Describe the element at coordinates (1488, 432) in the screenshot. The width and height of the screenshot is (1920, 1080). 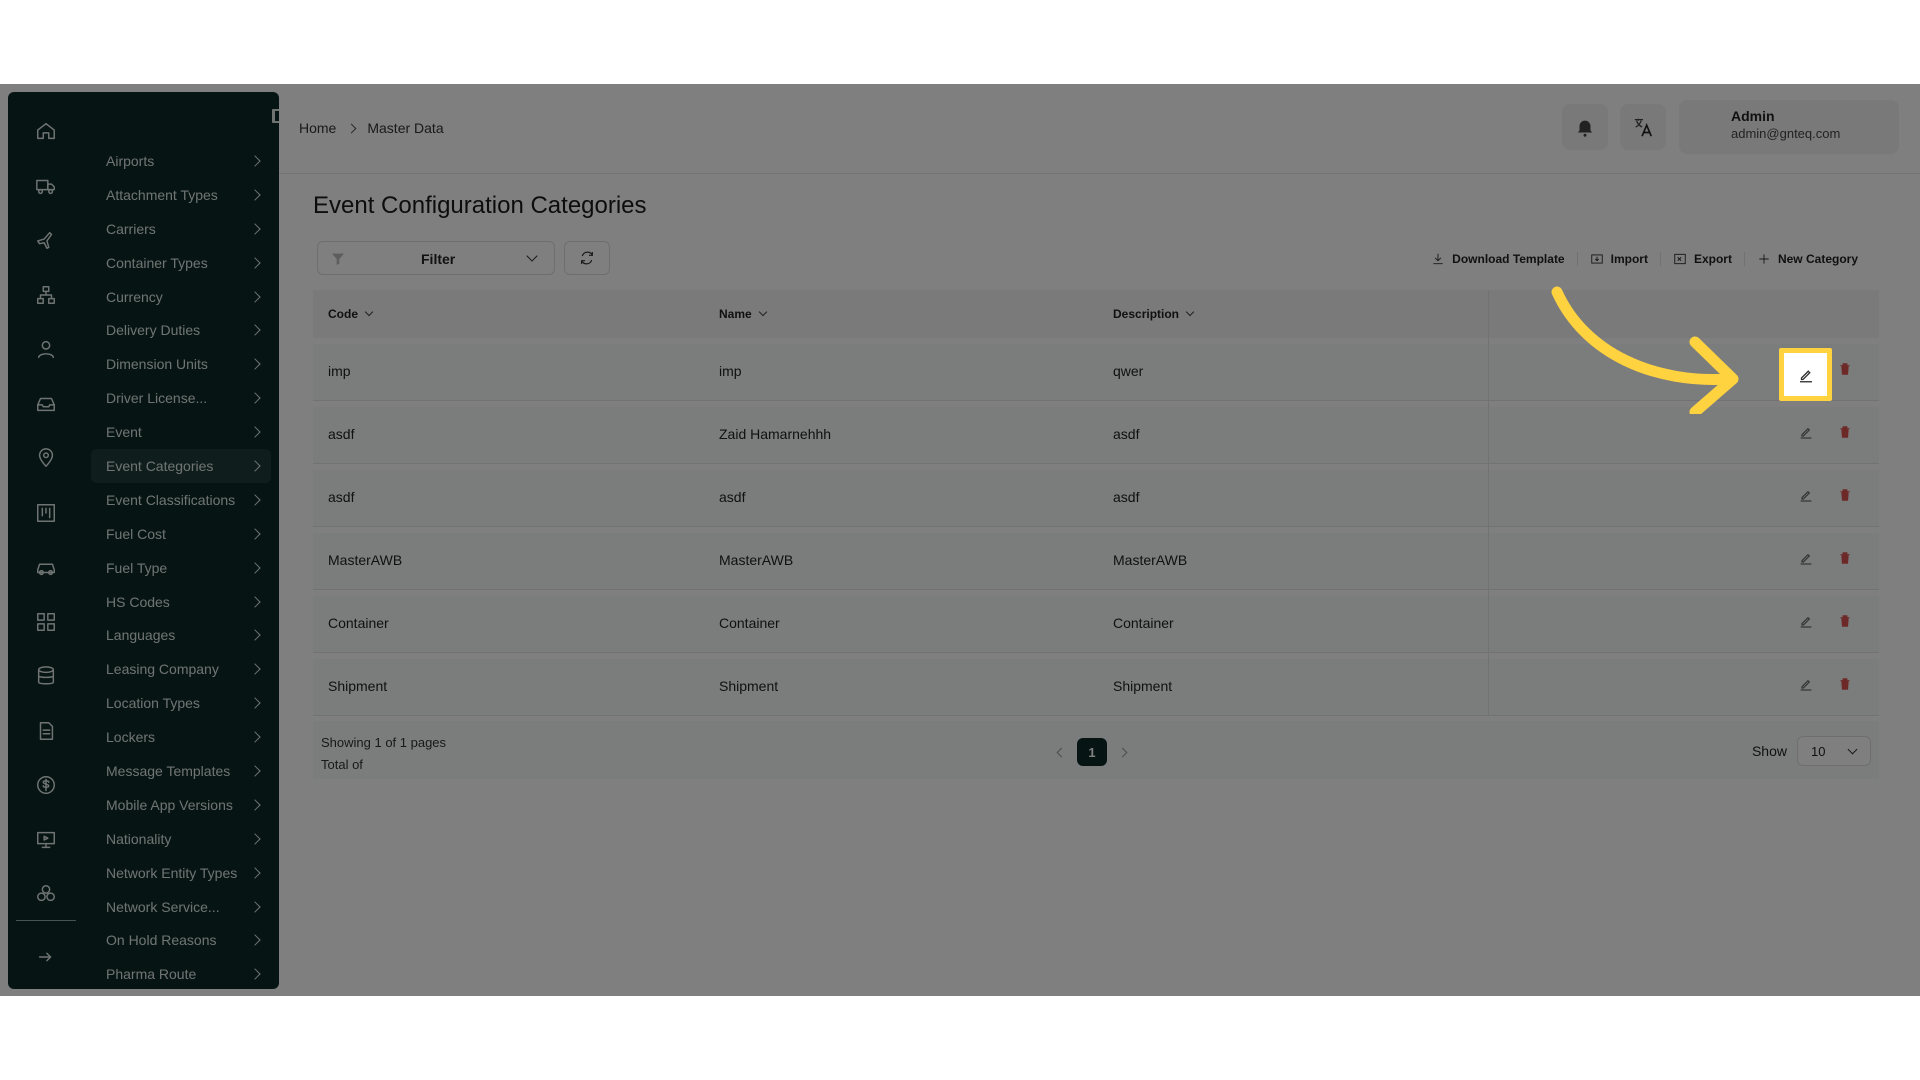
I see `column-divider` at that location.